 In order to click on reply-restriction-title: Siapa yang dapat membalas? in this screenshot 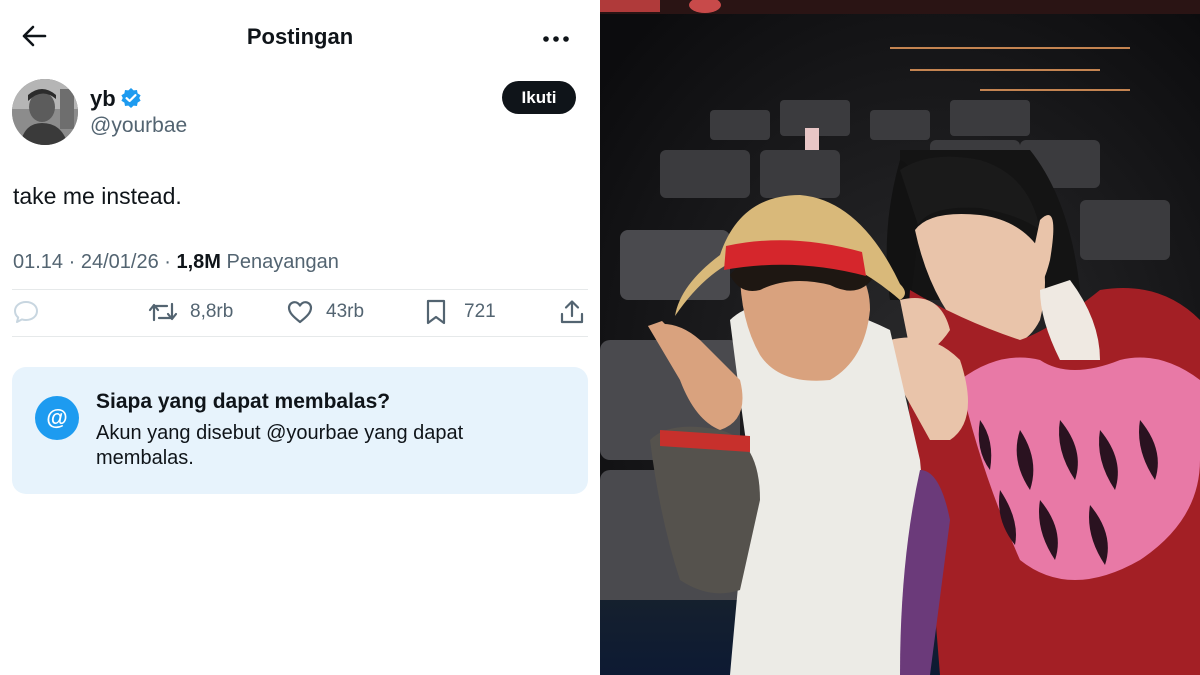, I will do `click(243, 401)`.